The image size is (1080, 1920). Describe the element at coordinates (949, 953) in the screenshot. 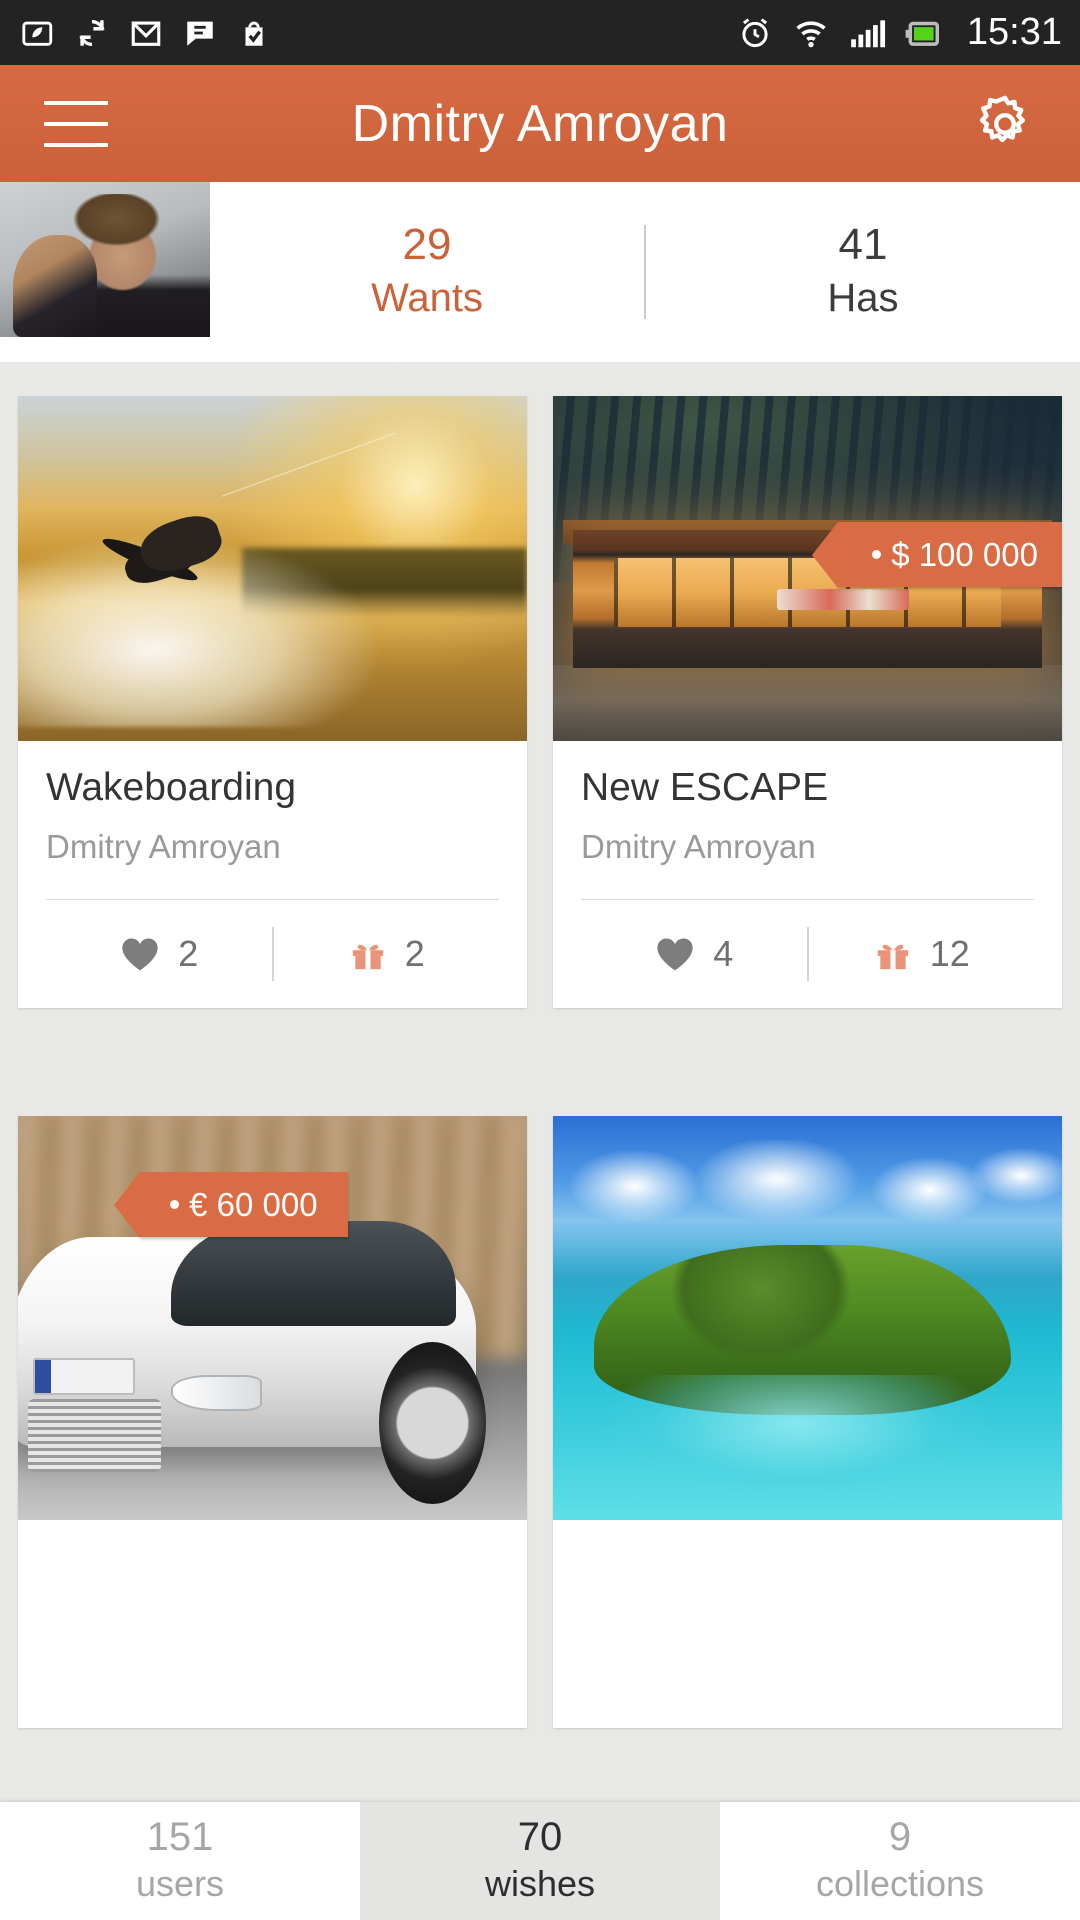

I see `gift-count: 12` at that location.